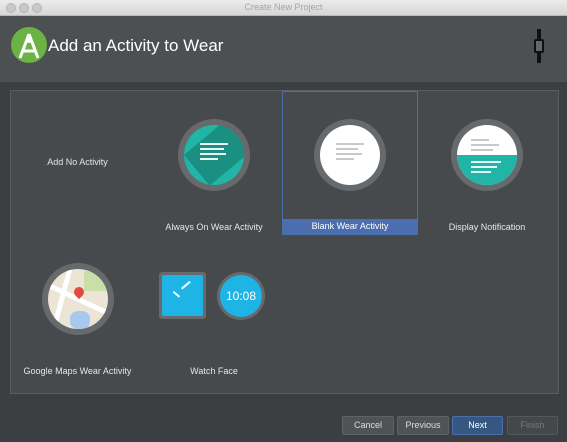 The width and height of the screenshot is (567, 442). Describe the element at coordinates (487, 227) in the screenshot. I see `tile-label: Display Notification` at that location.